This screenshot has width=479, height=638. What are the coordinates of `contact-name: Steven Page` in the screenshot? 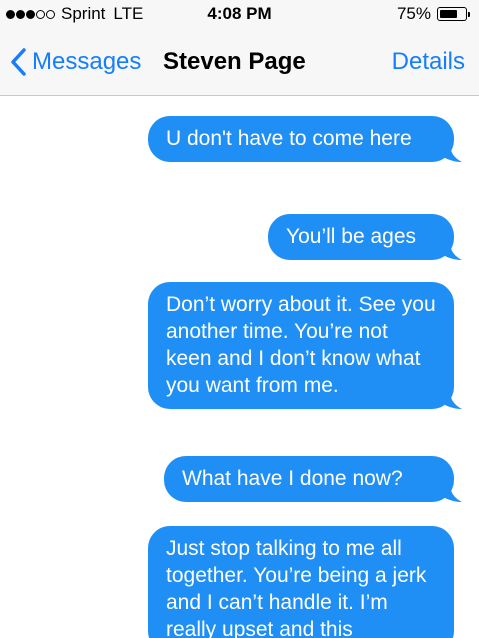 It's located at (234, 61).